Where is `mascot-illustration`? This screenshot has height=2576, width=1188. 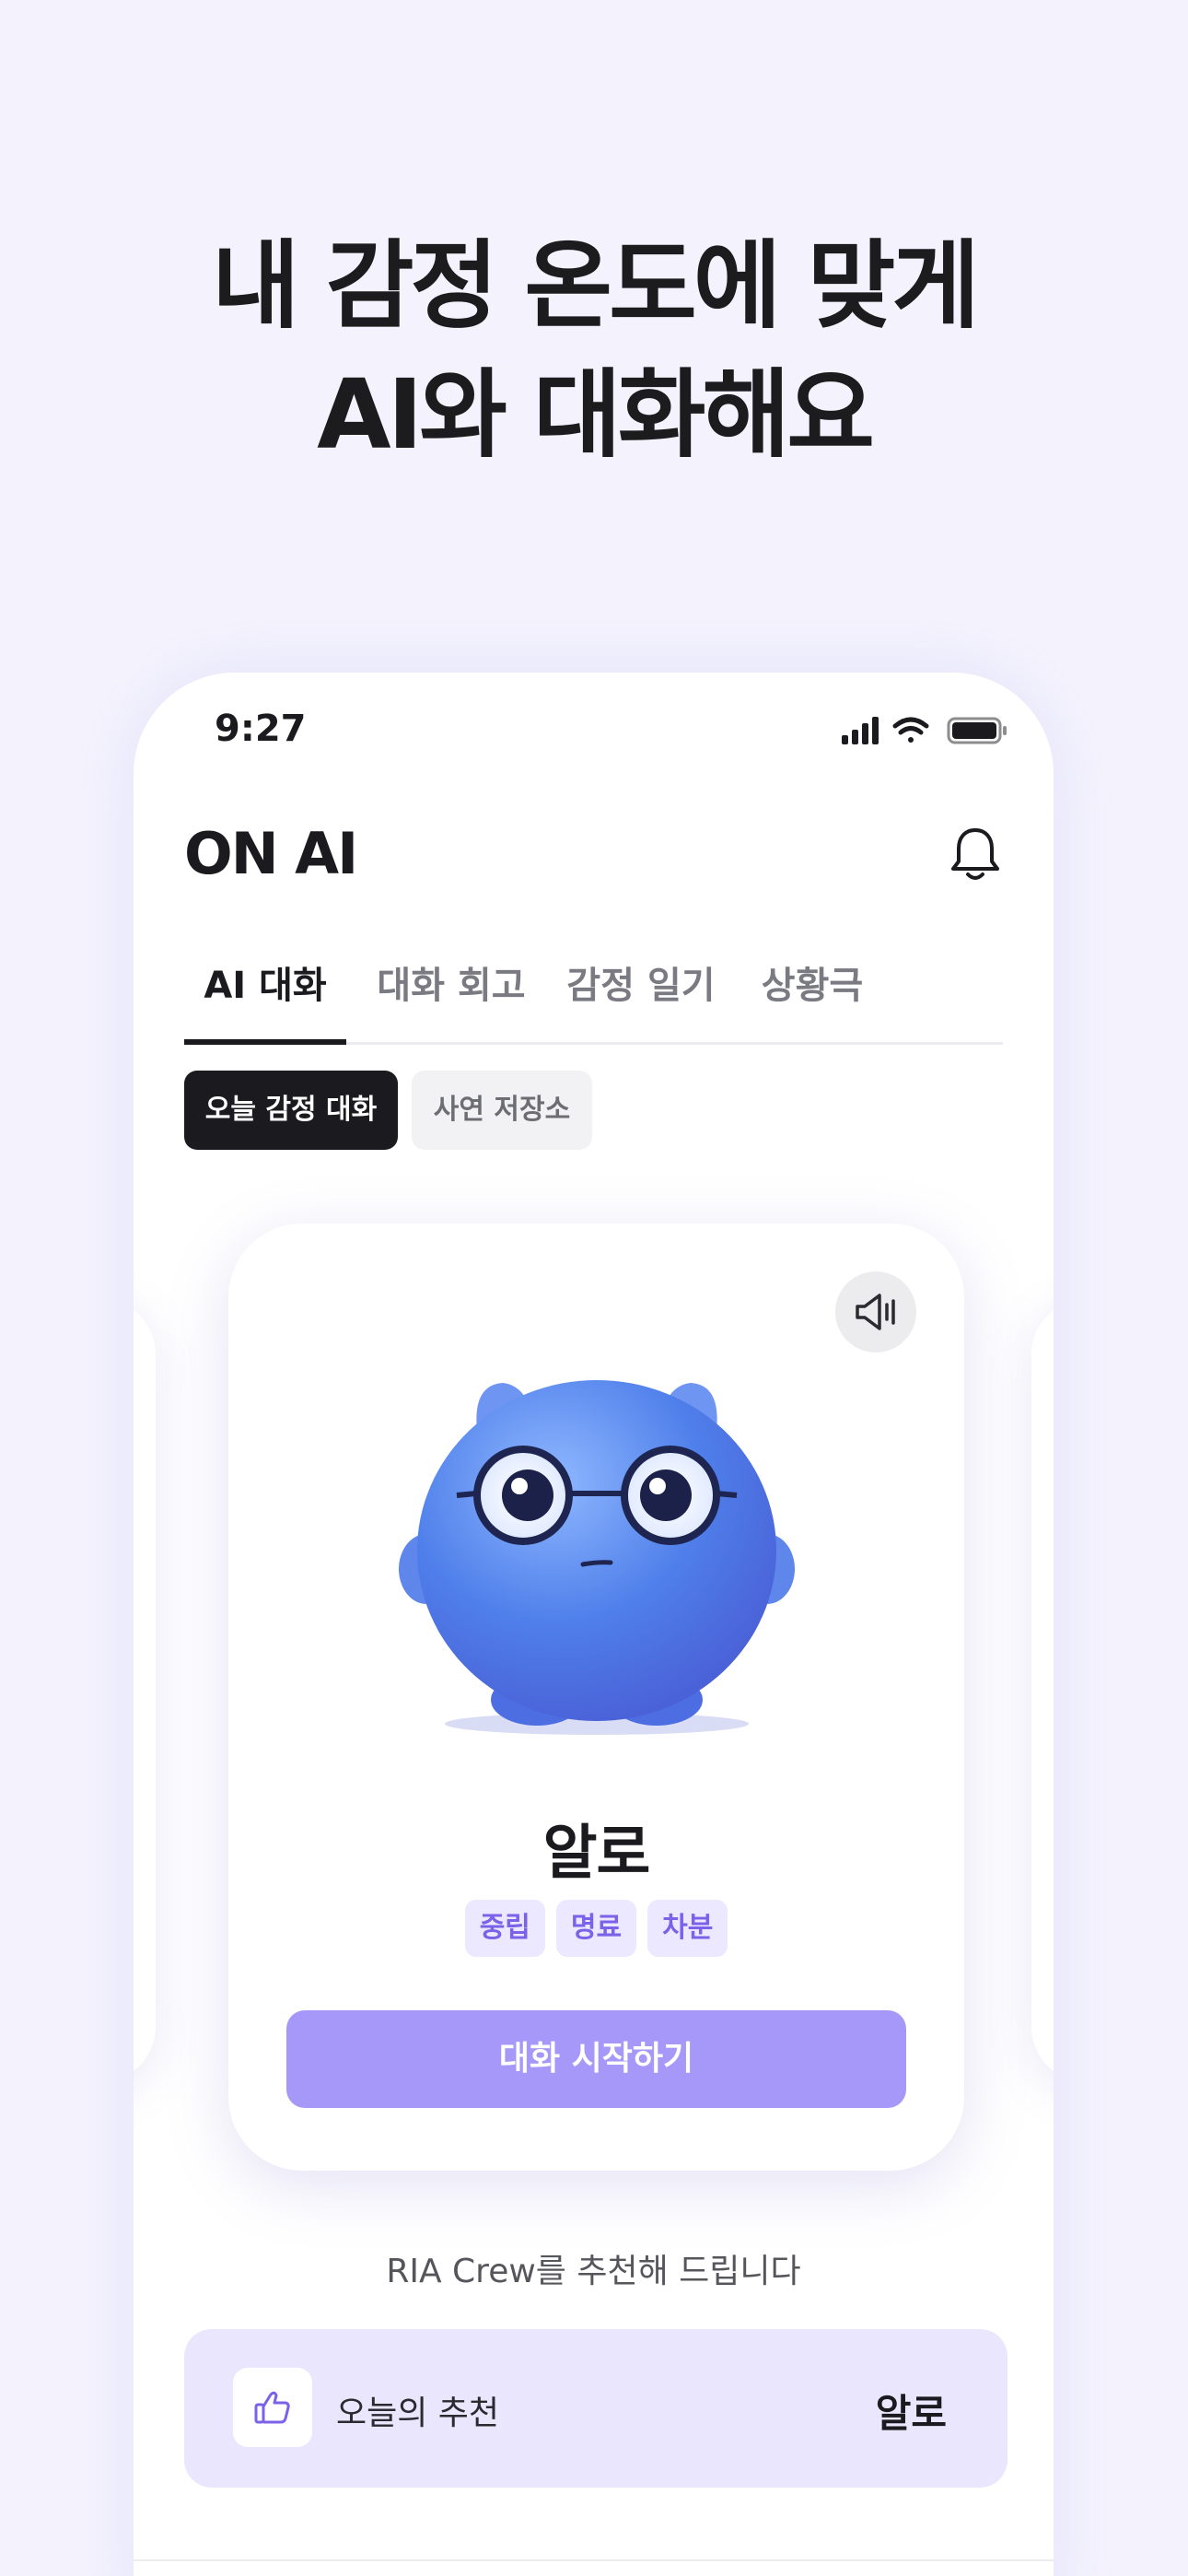 mascot-illustration is located at coordinates (597, 1557).